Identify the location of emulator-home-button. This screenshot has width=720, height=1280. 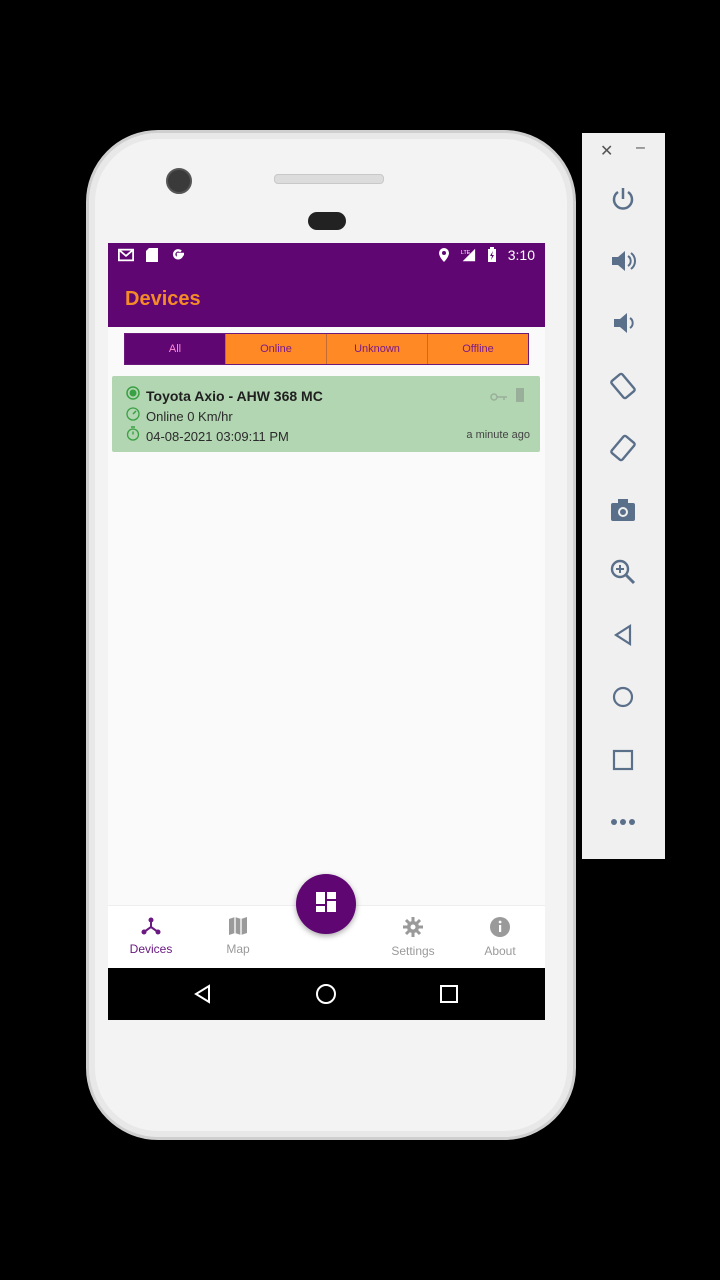
(623, 697).